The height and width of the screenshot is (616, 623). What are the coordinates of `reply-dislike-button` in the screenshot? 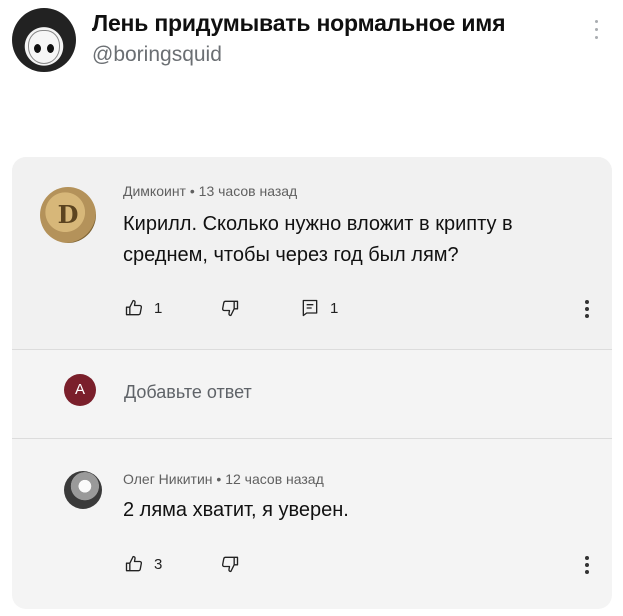 It's located at (230, 564).